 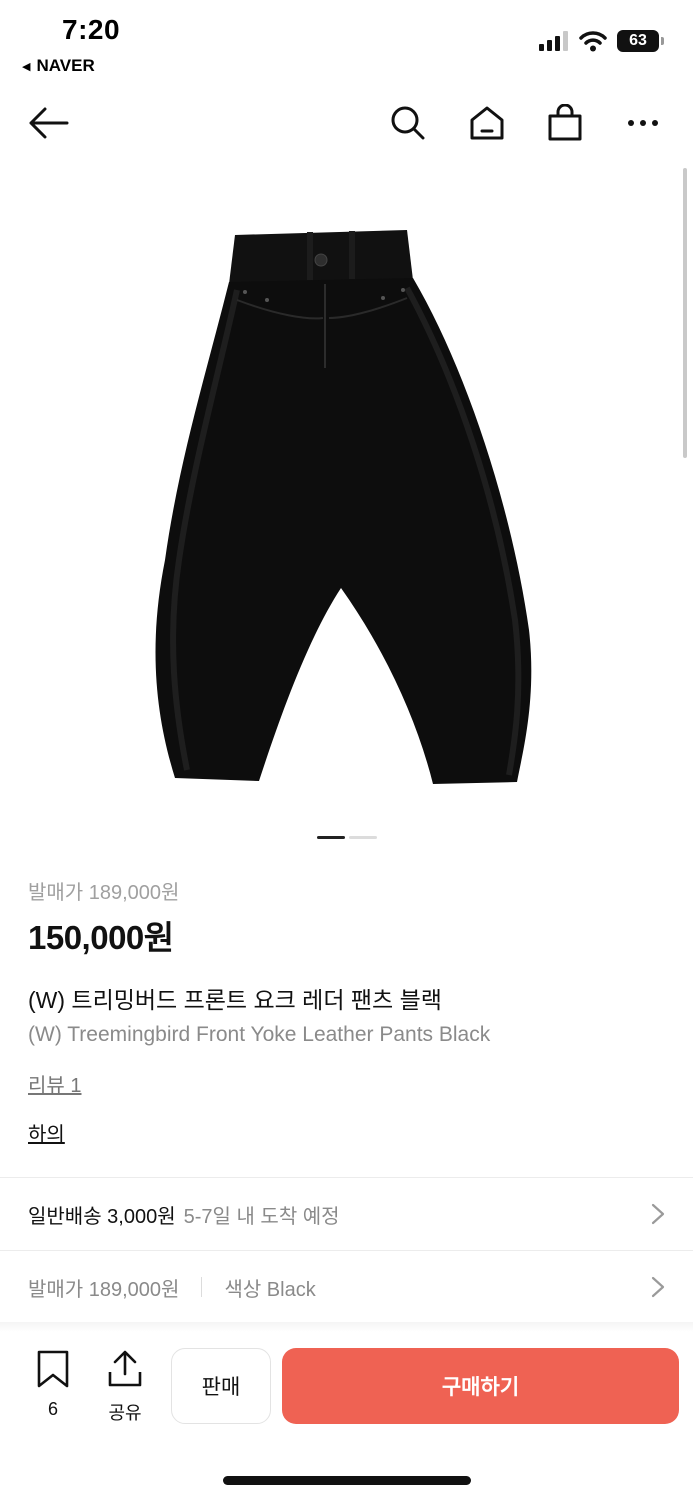 I want to click on bookmark-button: 6, so click(x=53, y=1385).